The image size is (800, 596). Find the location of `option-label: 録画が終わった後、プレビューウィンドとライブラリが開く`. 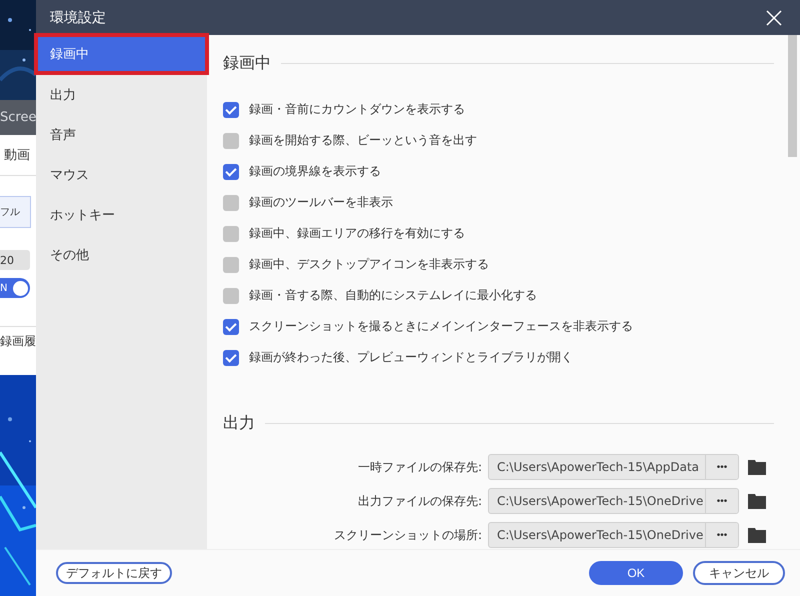

option-label: 録画が終わった後、プレビューウィンドとライブラリが開く is located at coordinates (411, 357).